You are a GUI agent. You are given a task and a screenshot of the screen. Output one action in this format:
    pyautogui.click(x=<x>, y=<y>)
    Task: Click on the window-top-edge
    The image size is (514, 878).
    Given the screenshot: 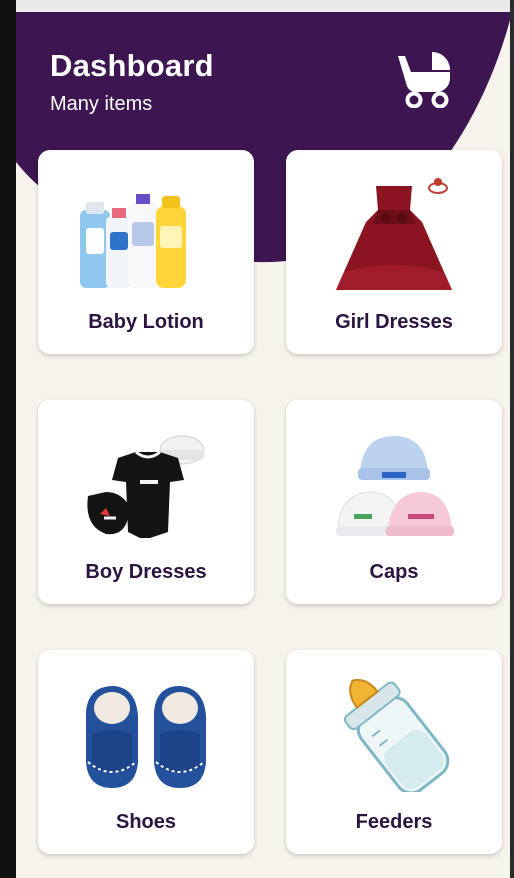 What is the action you would take?
    pyautogui.click(x=257, y=6)
    